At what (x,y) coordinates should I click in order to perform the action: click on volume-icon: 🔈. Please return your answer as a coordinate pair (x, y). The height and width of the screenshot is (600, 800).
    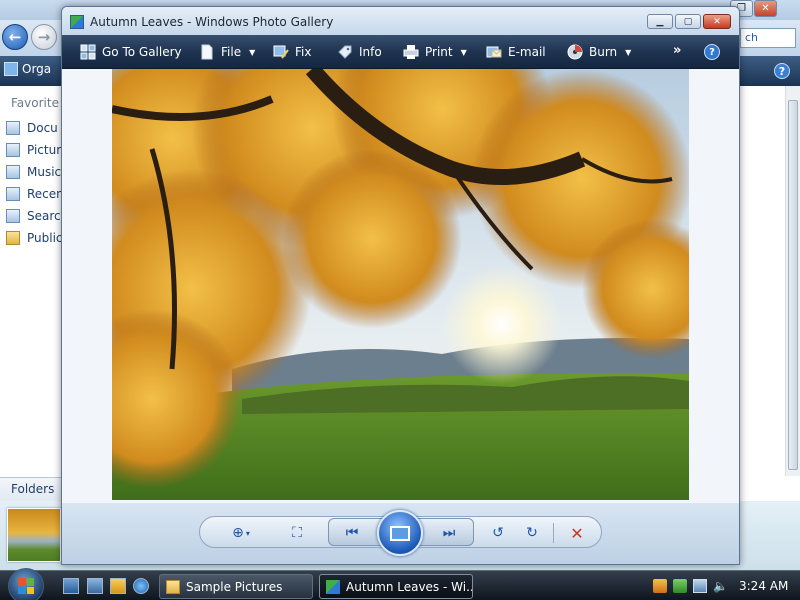
    Looking at the image, I should click on (720, 586).